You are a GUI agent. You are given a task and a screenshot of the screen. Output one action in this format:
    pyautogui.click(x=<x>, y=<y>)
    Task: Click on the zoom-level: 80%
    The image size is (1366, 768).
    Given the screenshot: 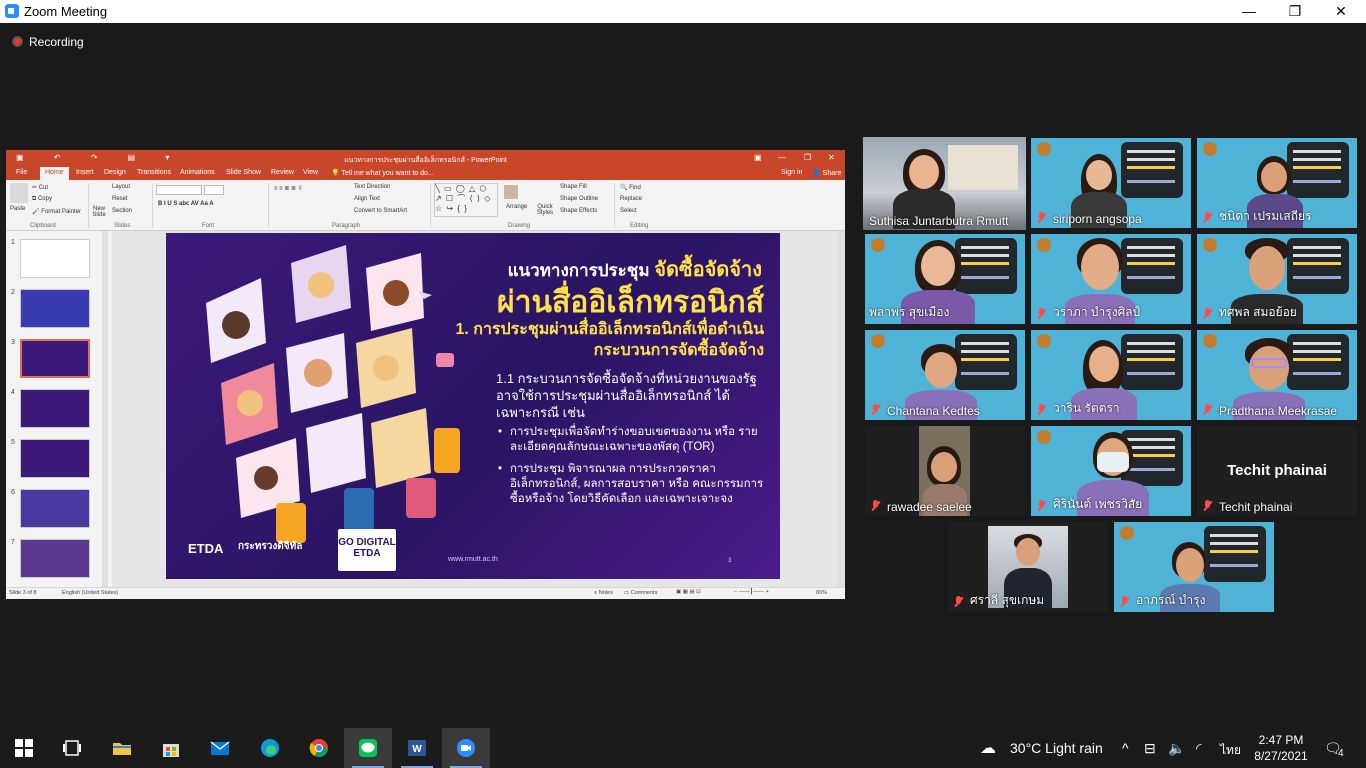 What is the action you would take?
    pyautogui.click(x=821, y=593)
    